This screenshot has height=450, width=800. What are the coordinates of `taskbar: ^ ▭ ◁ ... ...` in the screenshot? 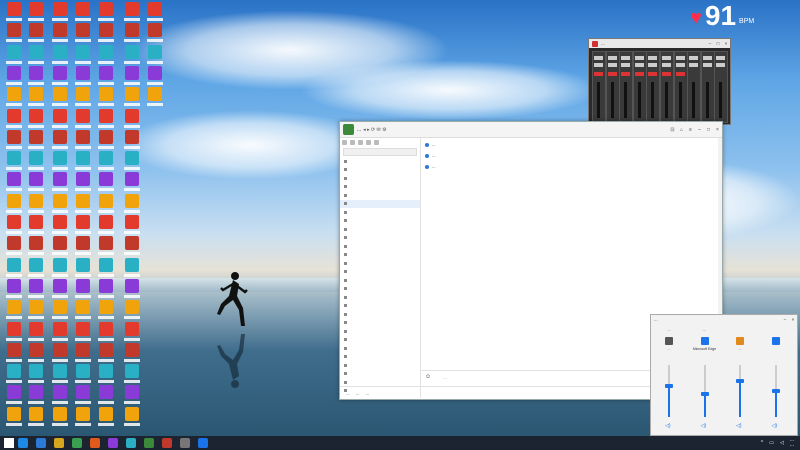 It's located at (400, 443).